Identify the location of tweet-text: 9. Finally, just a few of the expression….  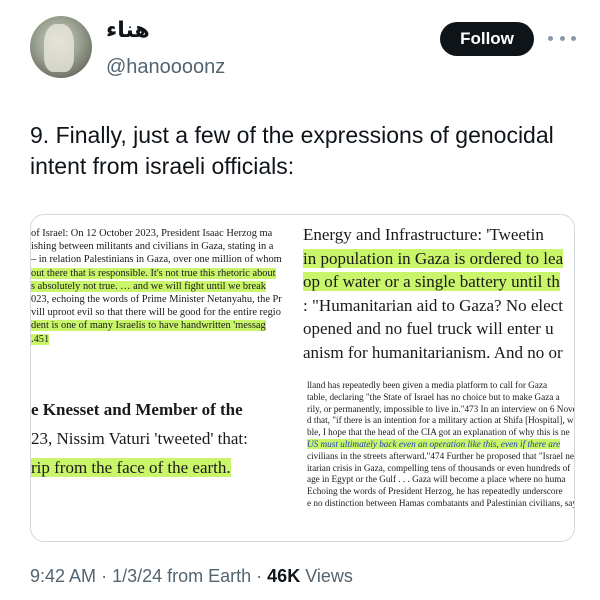
(292, 150).